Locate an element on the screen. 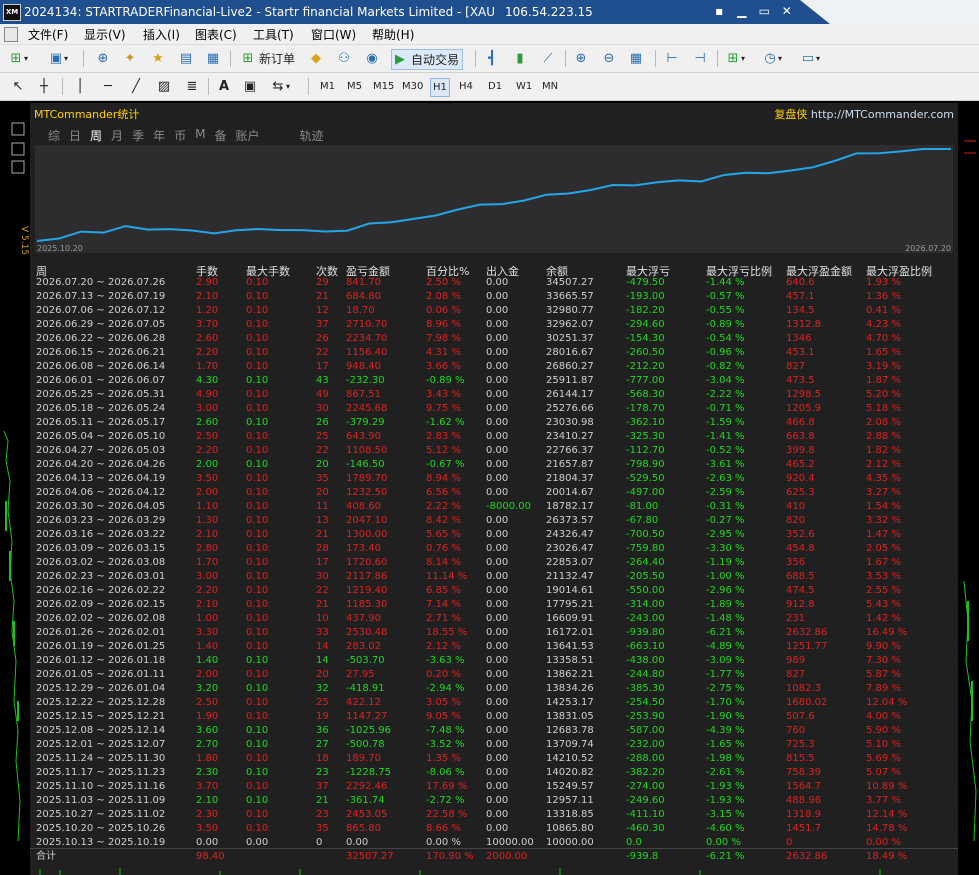  indicators-button: ⊞ ▾ is located at coordinates (735, 58).